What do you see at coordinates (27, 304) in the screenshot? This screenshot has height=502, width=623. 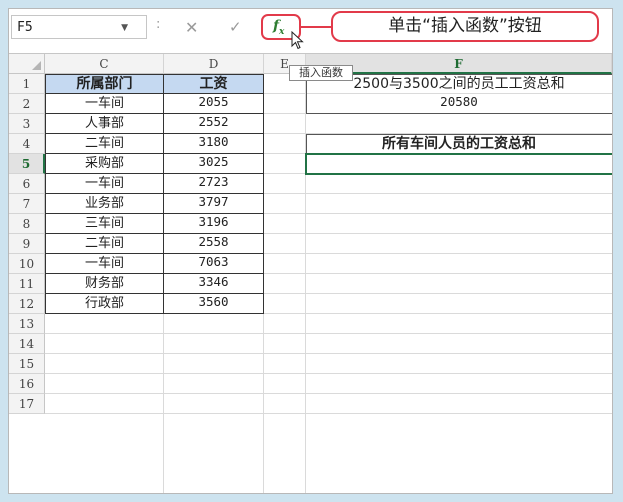 I see `row-header: 12` at bounding box center [27, 304].